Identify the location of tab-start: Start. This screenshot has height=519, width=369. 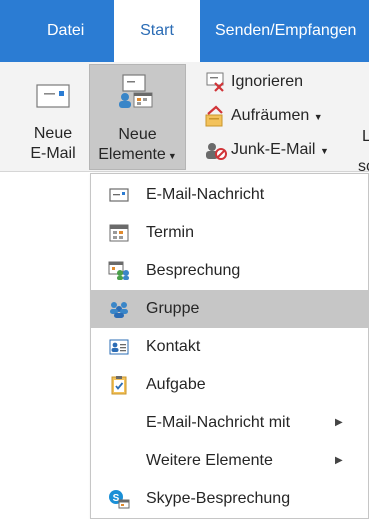
(157, 31).